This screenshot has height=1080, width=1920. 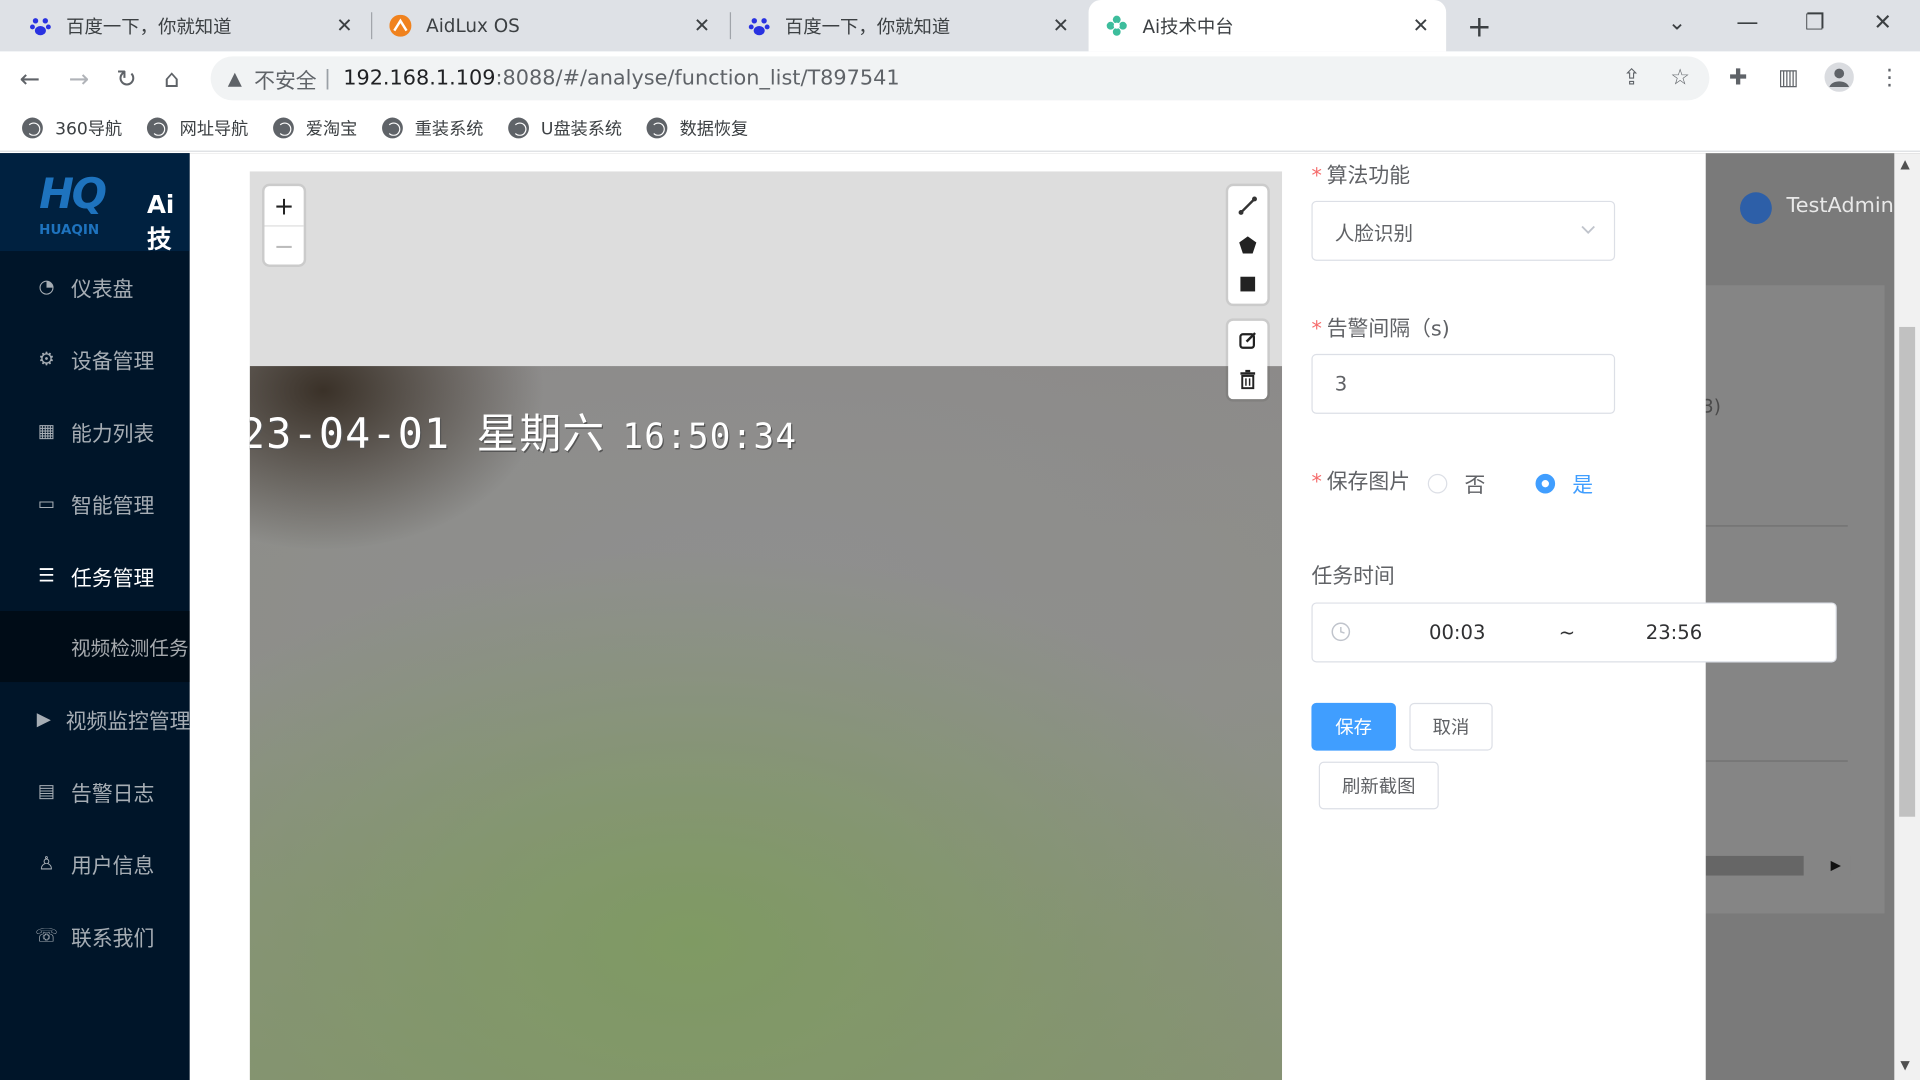 What do you see at coordinates (1353, 726) in the screenshot?
I see `save-button: 保存` at bounding box center [1353, 726].